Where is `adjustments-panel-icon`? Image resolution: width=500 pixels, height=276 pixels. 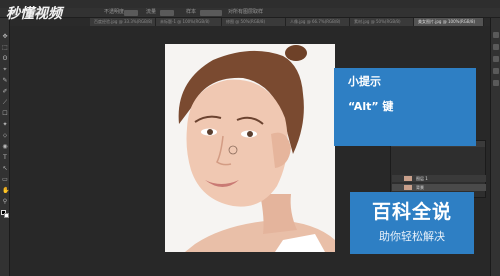 adjustments-panel-icon is located at coordinates (496, 59).